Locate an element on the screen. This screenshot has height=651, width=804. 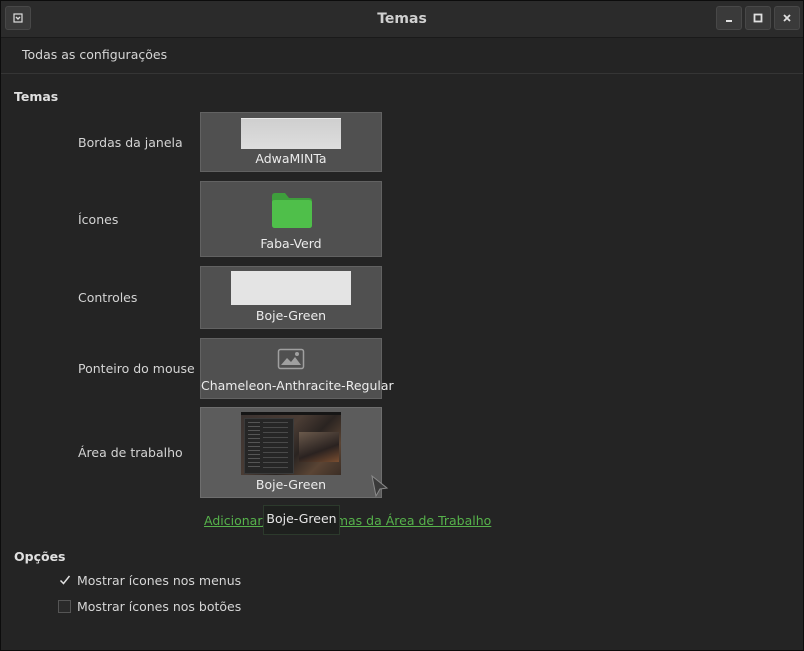
show-menu-icons-row: Mostrar ícones nos menus is located at coordinates (149, 580).